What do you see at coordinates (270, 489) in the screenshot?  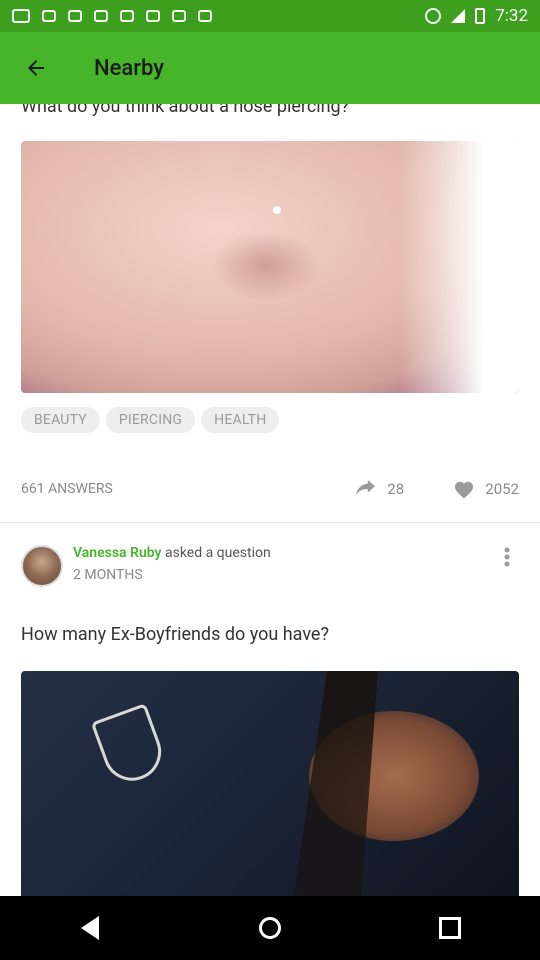 I see `post-stats: 661 ANSWERS 28 2052` at bounding box center [270, 489].